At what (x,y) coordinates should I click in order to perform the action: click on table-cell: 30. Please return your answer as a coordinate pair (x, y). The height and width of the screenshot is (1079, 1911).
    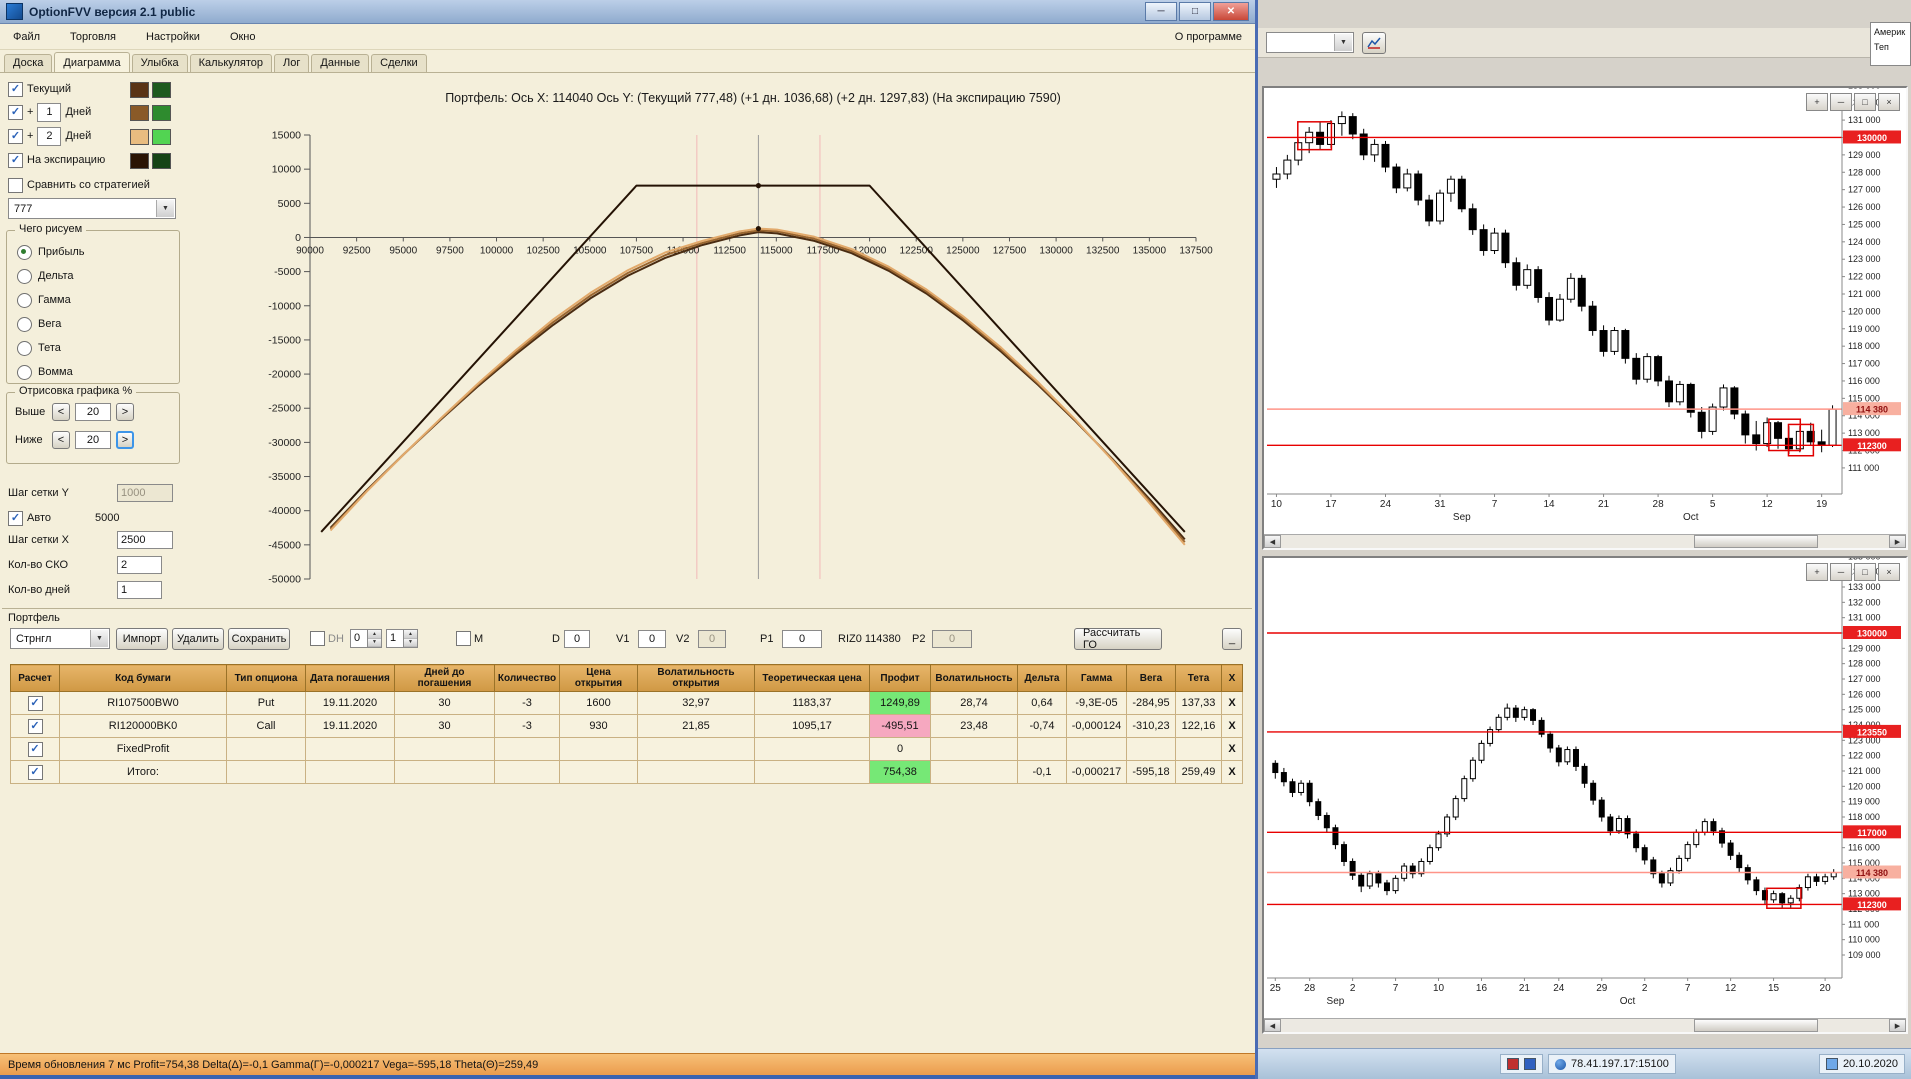
    Looking at the image, I should click on (444, 726).